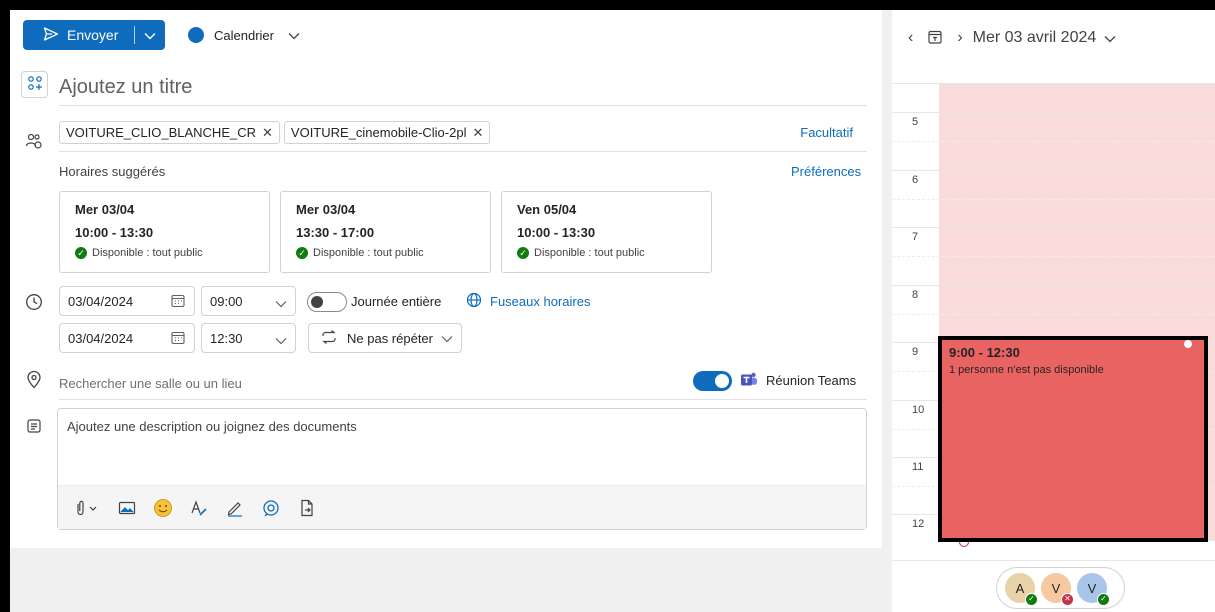  I want to click on hour-label: 8, so click(915, 295).